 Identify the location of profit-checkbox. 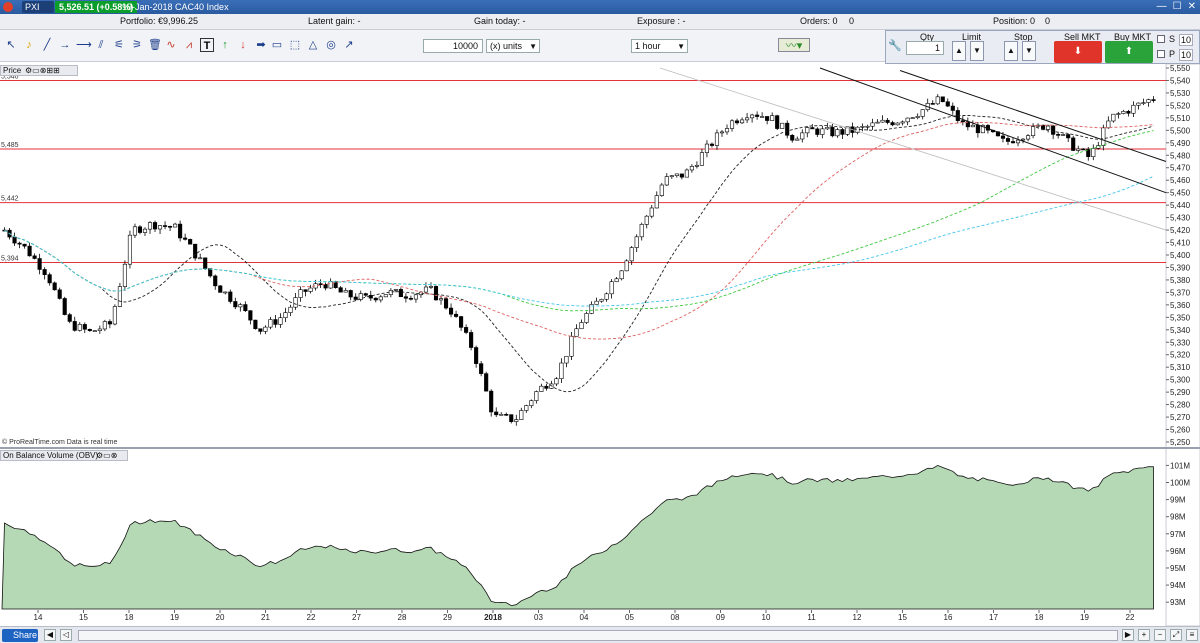
(1161, 54).